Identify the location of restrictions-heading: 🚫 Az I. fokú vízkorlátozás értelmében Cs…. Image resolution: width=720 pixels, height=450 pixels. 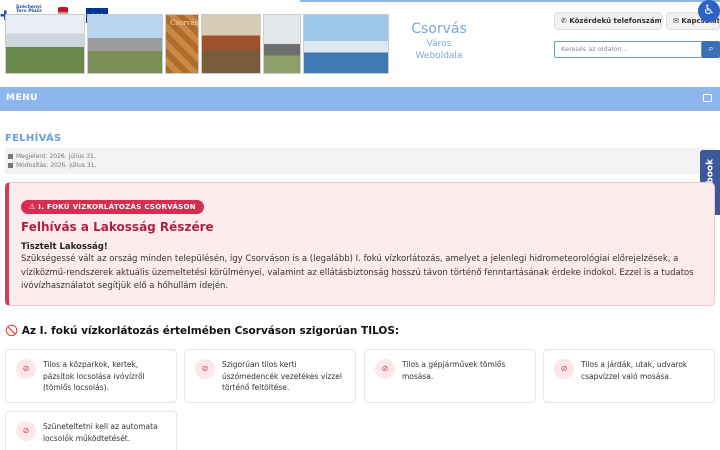
(202, 331).